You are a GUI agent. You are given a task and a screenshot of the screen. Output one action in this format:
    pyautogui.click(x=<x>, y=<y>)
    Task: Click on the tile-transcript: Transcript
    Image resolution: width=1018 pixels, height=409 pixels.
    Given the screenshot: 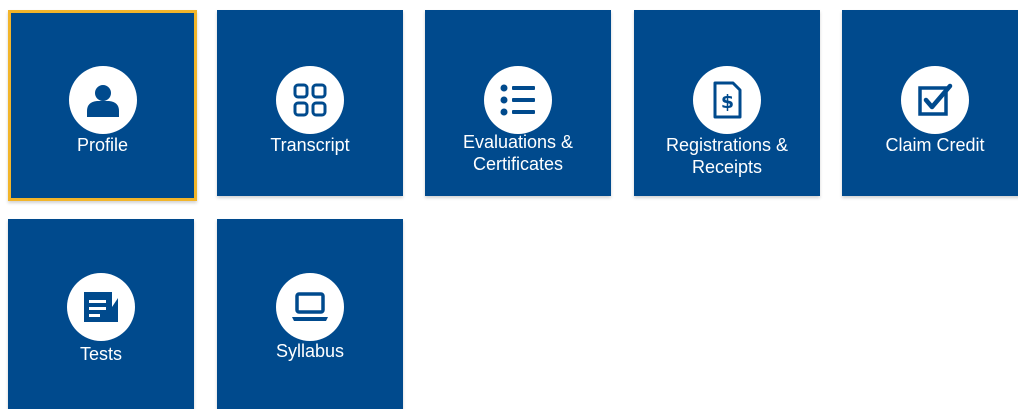 What is the action you would take?
    pyautogui.click(x=310, y=103)
    